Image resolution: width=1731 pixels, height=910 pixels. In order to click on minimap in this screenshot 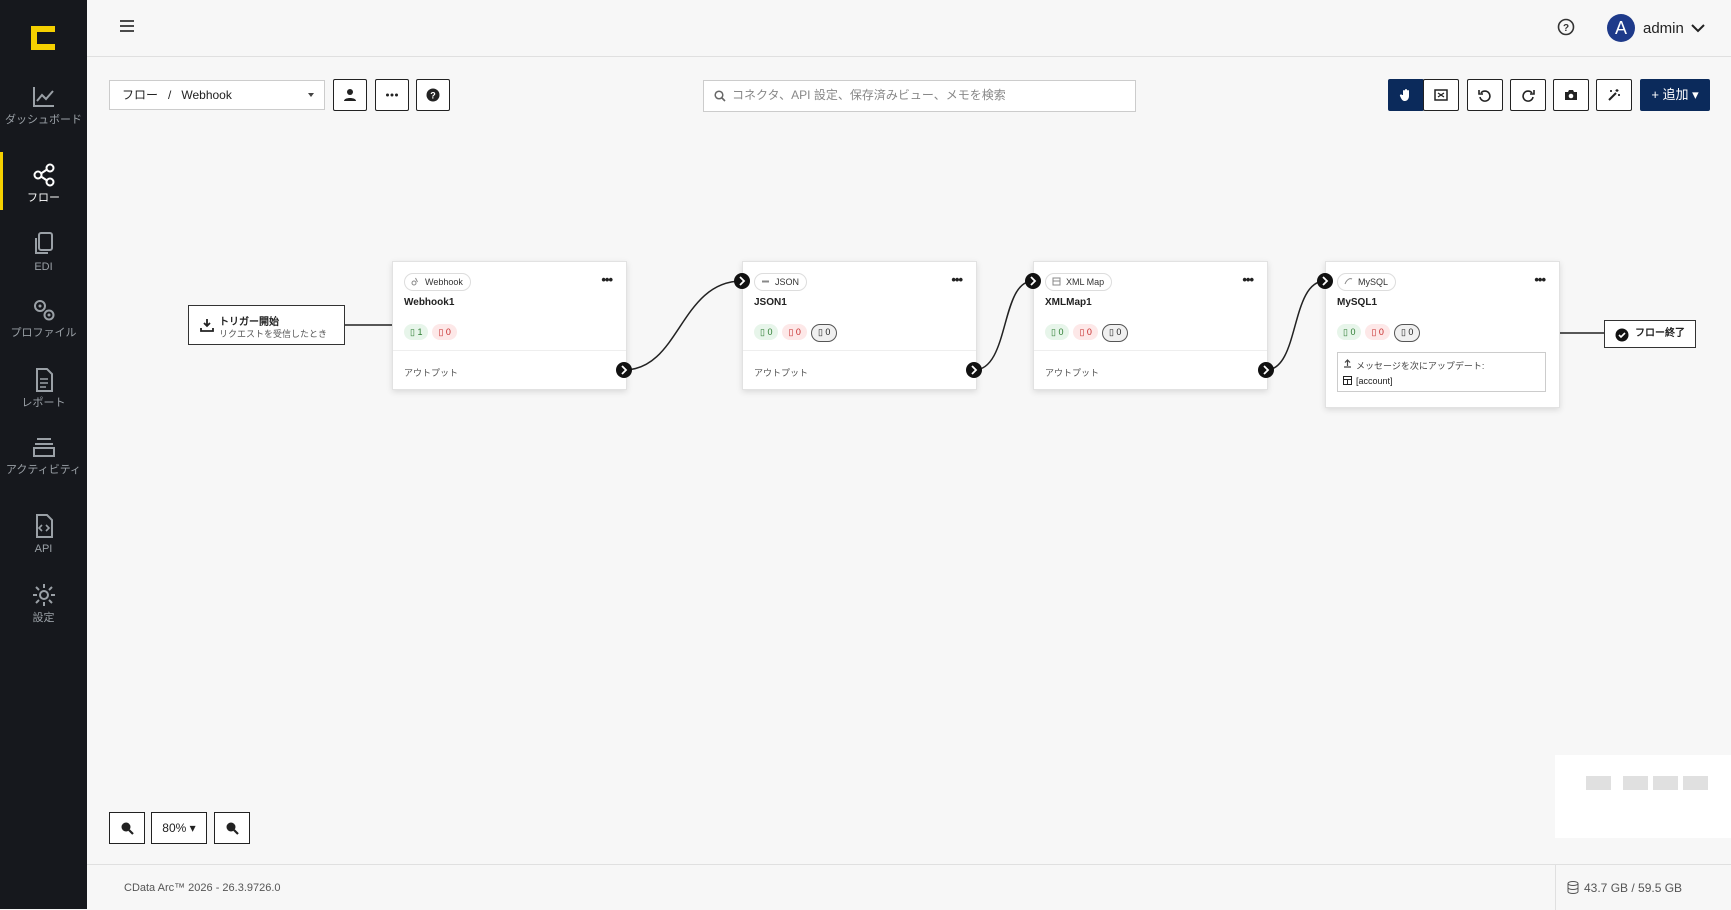, I will do `click(1643, 796)`.